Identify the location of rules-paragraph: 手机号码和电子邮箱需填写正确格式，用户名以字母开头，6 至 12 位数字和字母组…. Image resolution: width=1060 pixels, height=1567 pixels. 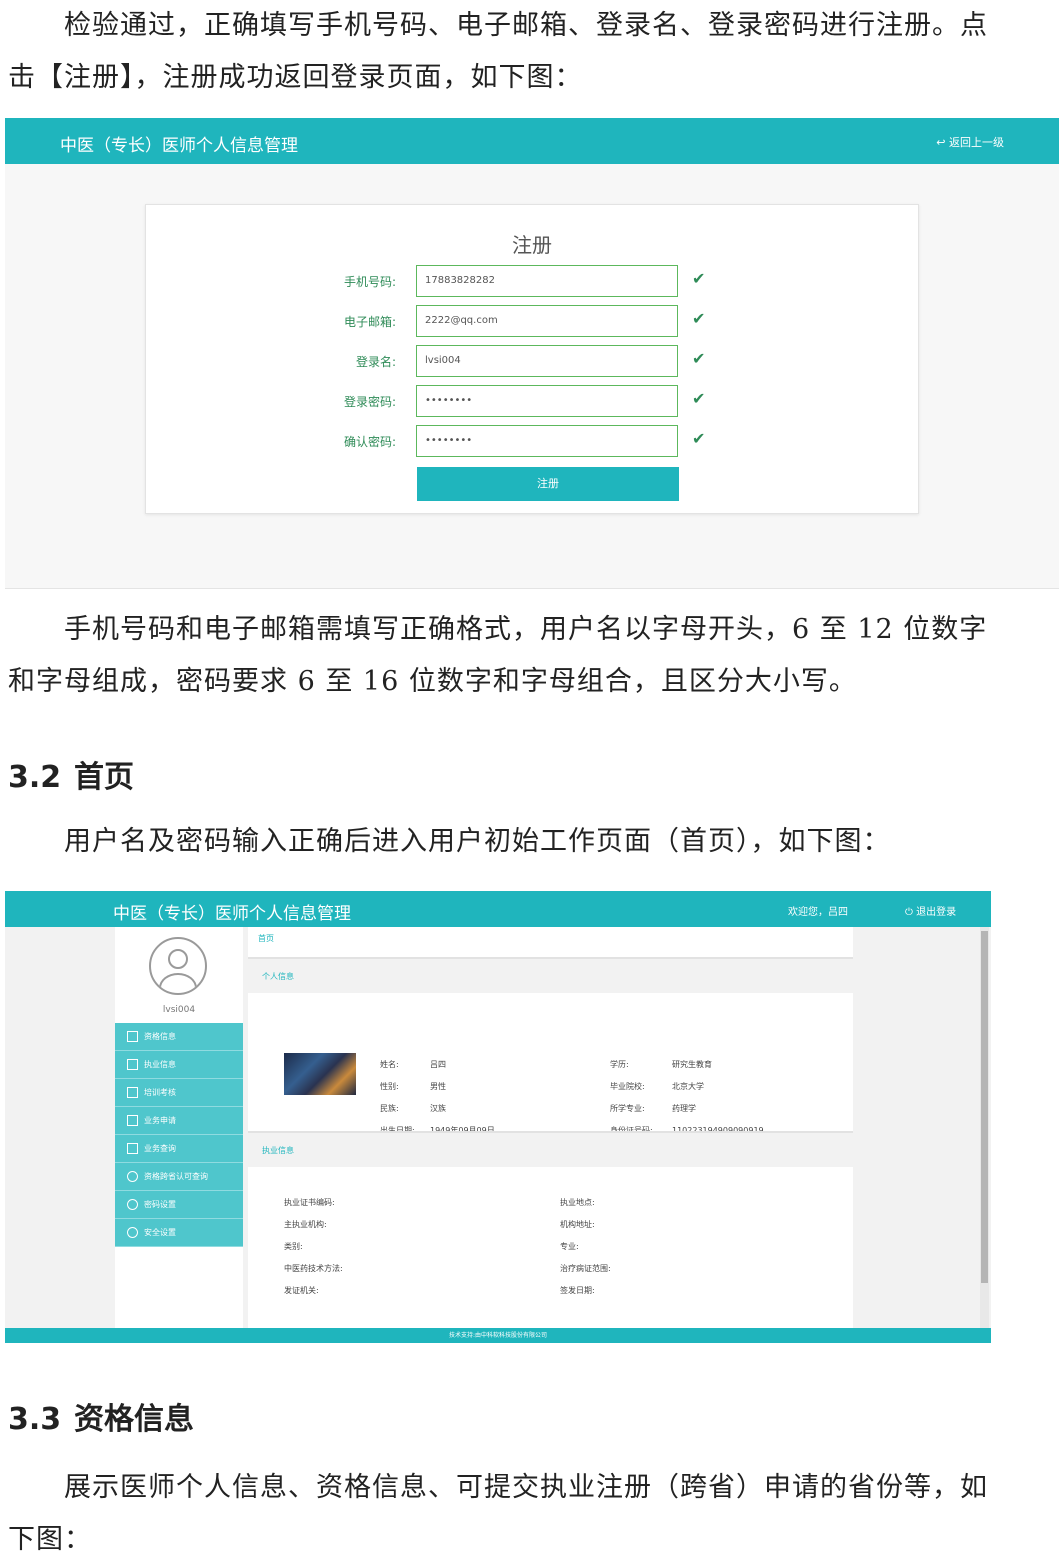
(498, 655).